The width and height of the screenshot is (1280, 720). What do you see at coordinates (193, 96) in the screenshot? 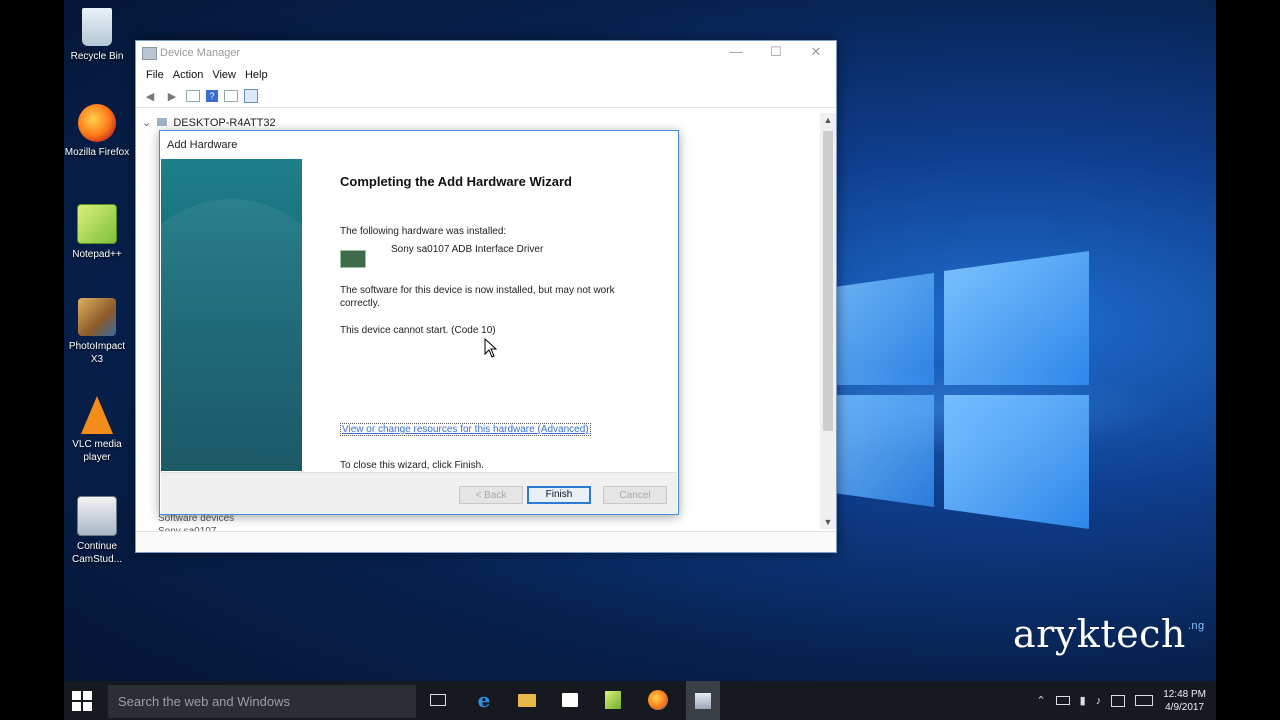
I see `properties-icon` at bounding box center [193, 96].